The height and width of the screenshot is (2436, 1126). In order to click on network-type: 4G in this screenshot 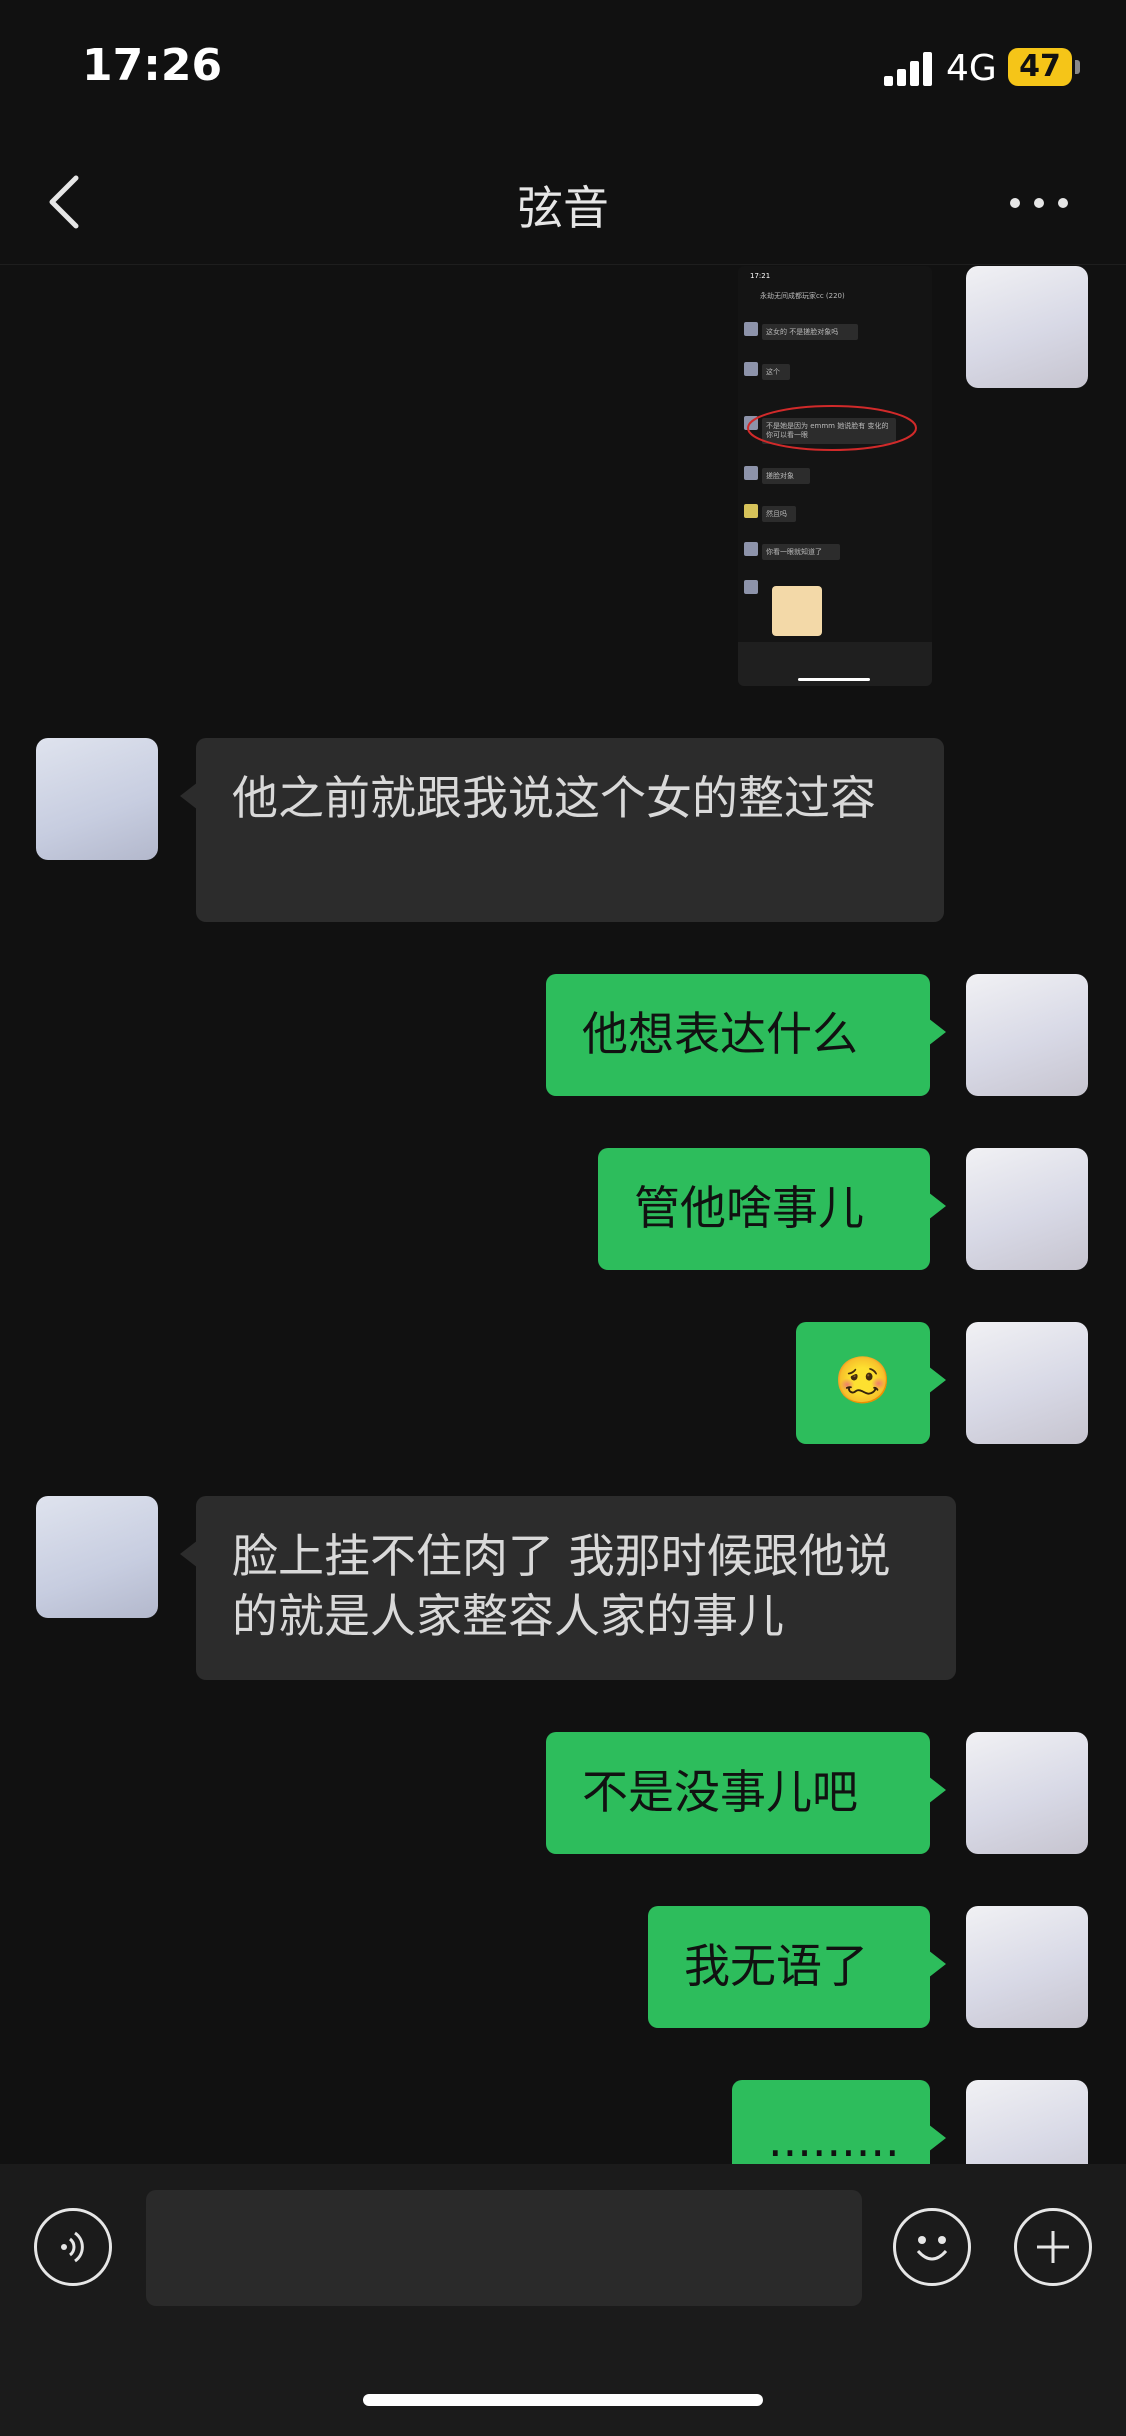, I will do `click(971, 68)`.